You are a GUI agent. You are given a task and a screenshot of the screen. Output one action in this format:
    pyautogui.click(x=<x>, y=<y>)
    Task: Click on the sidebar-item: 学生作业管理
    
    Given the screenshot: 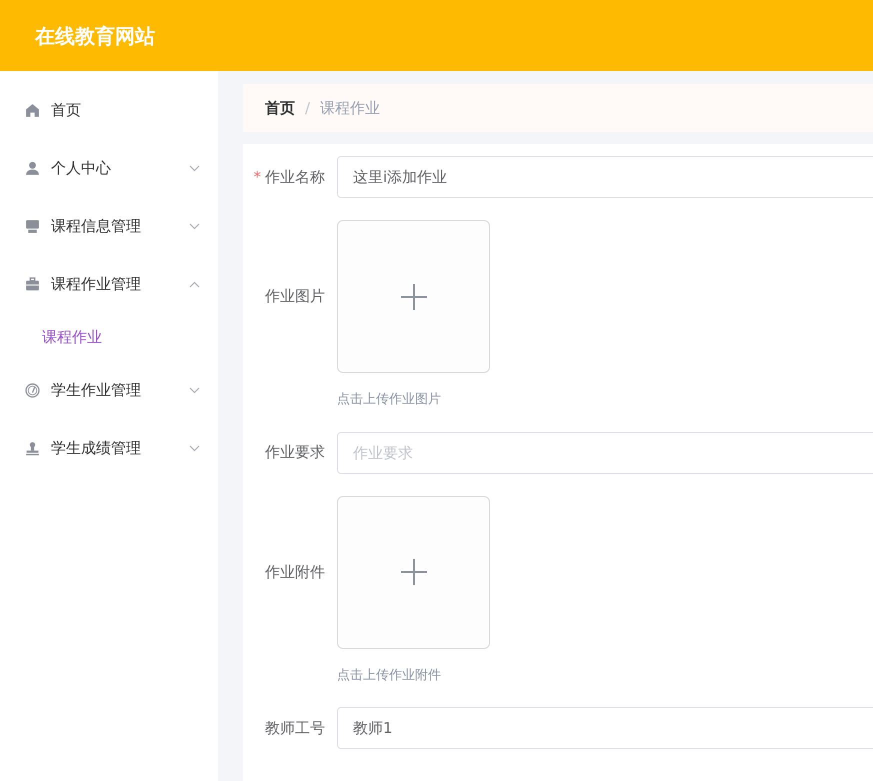 What is the action you would take?
    pyautogui.click(x=109, y=390)
    